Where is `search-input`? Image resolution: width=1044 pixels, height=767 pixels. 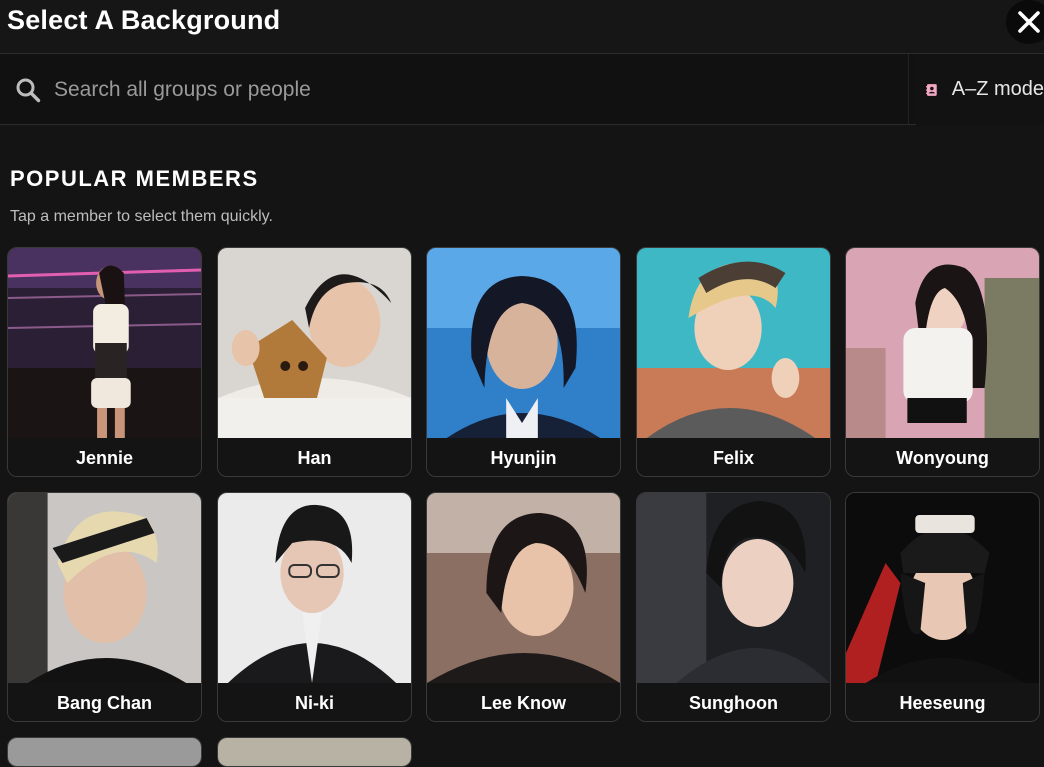
search-input is located at coordinates (354, 90).